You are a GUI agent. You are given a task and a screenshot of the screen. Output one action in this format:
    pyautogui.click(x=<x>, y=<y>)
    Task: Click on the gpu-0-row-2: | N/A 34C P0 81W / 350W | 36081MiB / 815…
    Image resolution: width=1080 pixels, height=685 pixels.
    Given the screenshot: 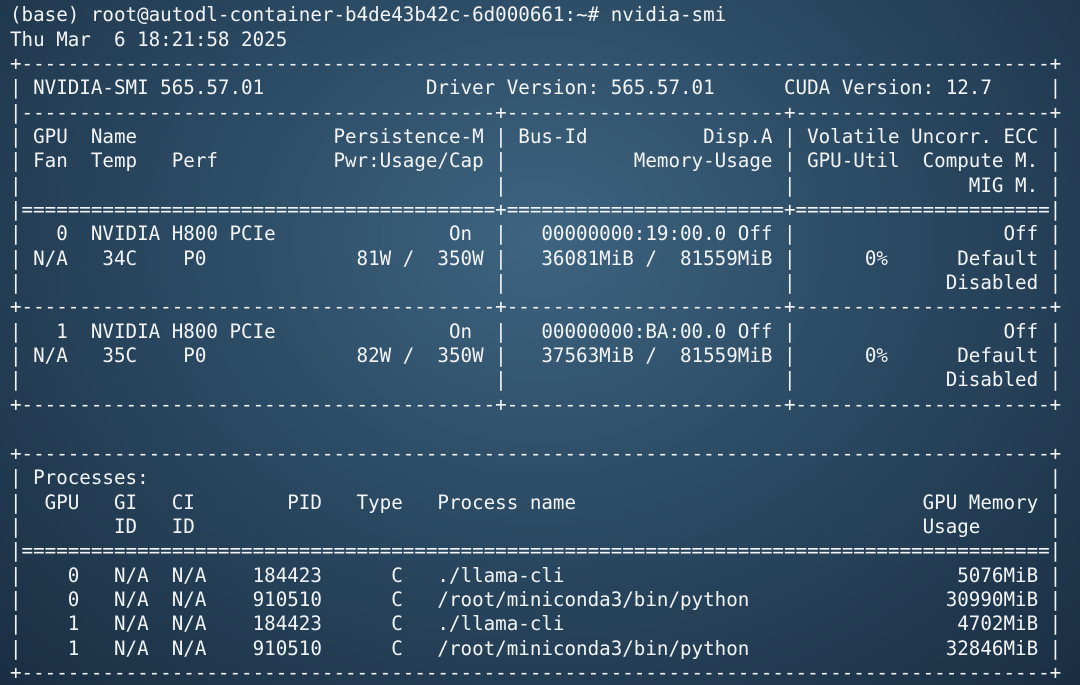 What is the action you would take?
    pyautogui.click(x=536, y=258)
    